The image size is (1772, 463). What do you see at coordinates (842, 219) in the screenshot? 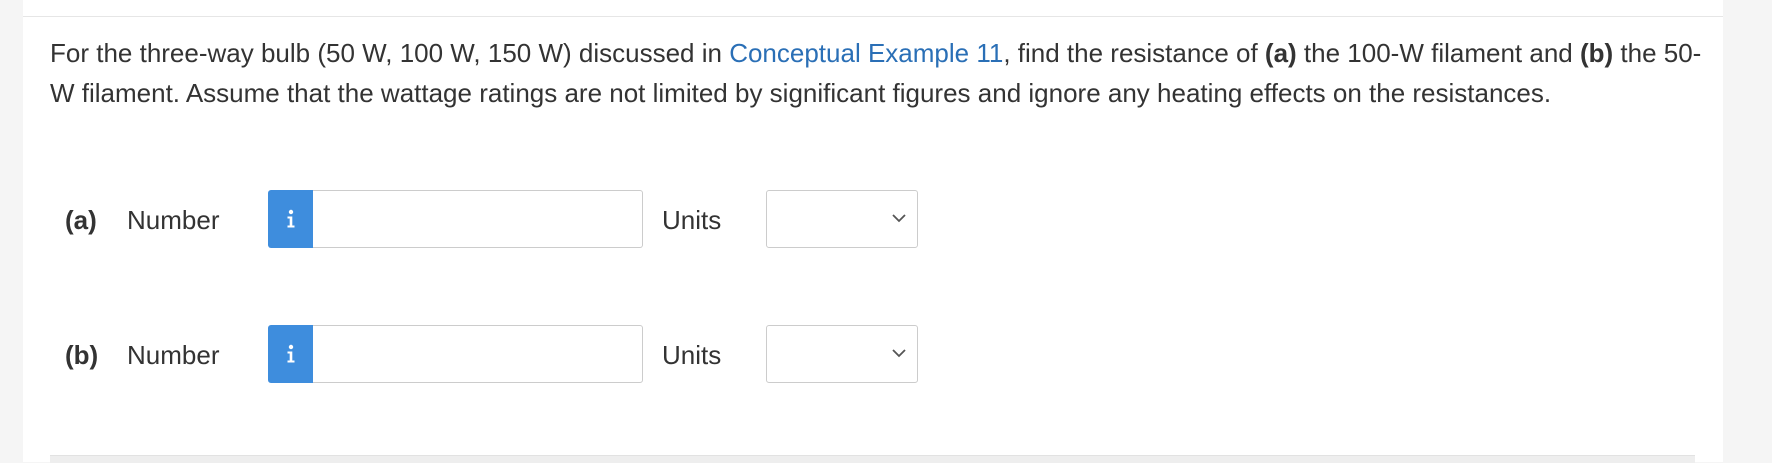
I see `units-dropdown-a` at bounding box center [842, 219].